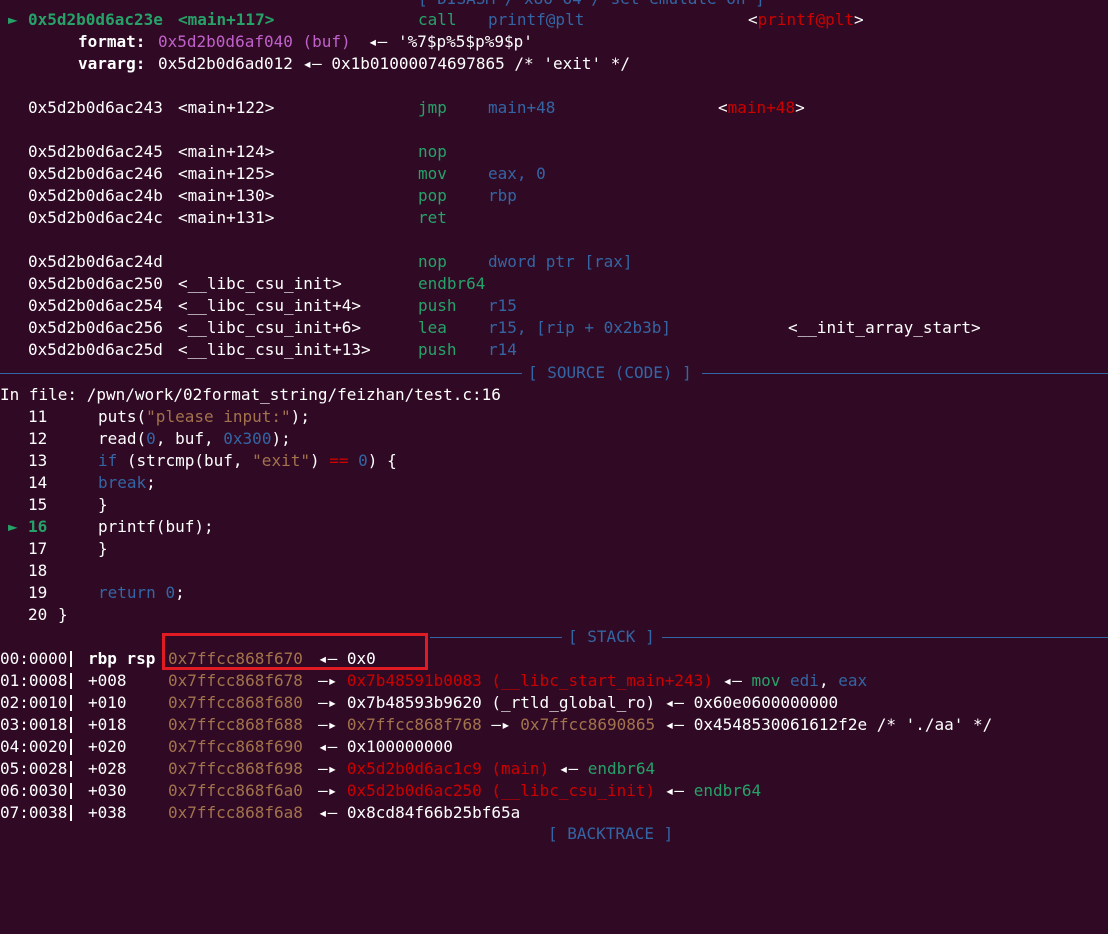 This screenshot has width=1108, height=934. I want to click on stack-index: 06:0030, so click(34, 790).